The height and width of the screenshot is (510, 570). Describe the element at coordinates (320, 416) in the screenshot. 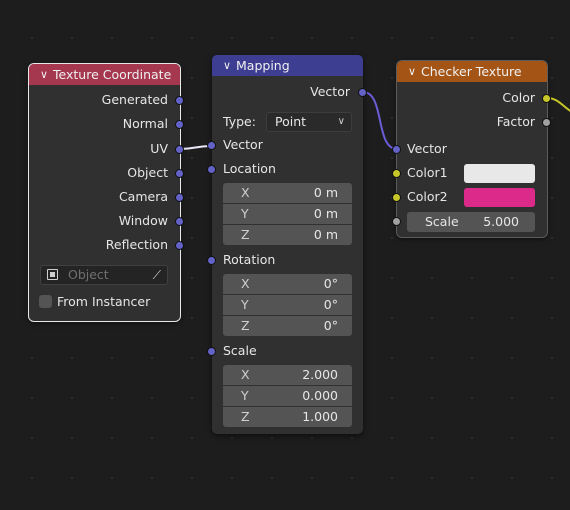

I see `axis-value: 1.000` at that location.